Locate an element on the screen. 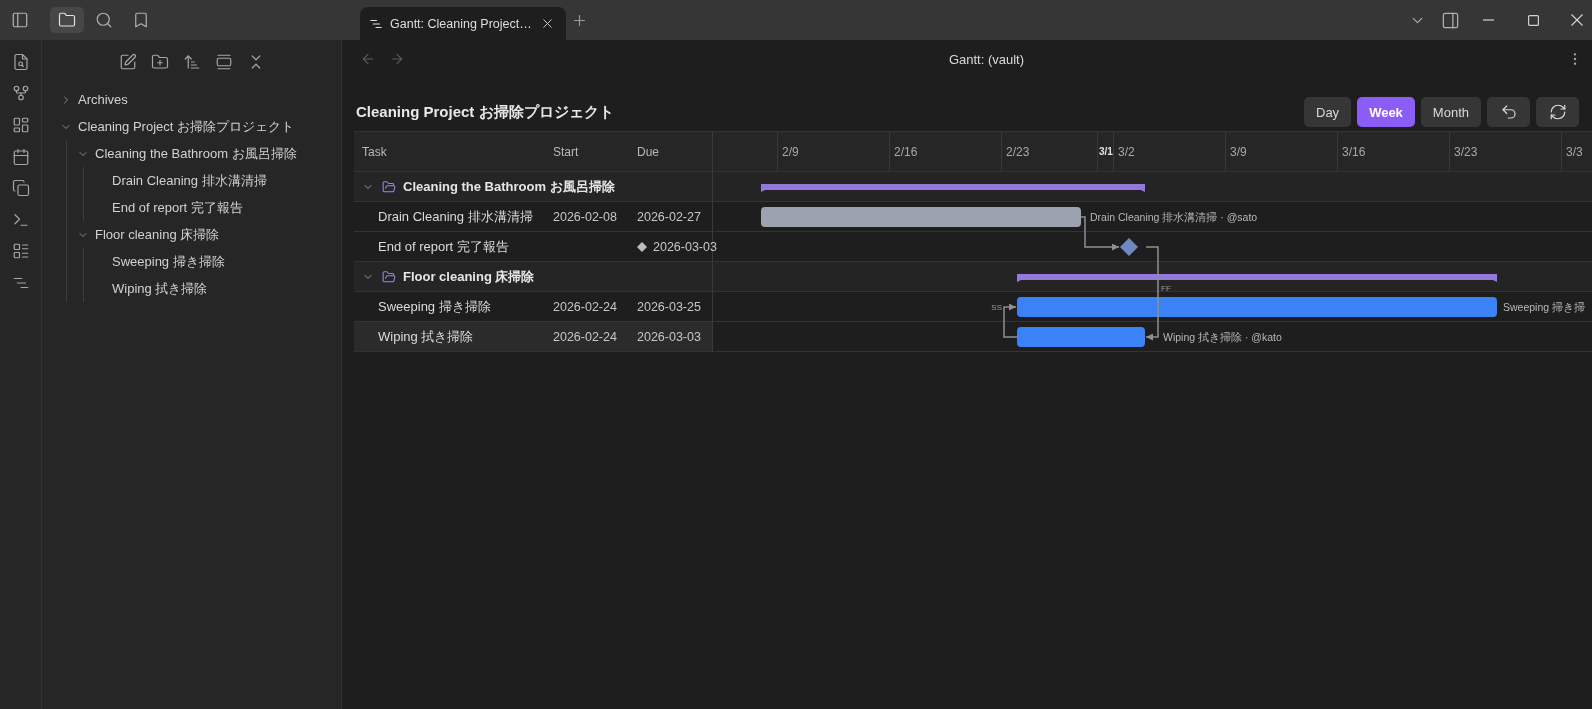 The width and height of the screenshot is (1592, 709). diamond-icon is located at coordinates (642, 246).